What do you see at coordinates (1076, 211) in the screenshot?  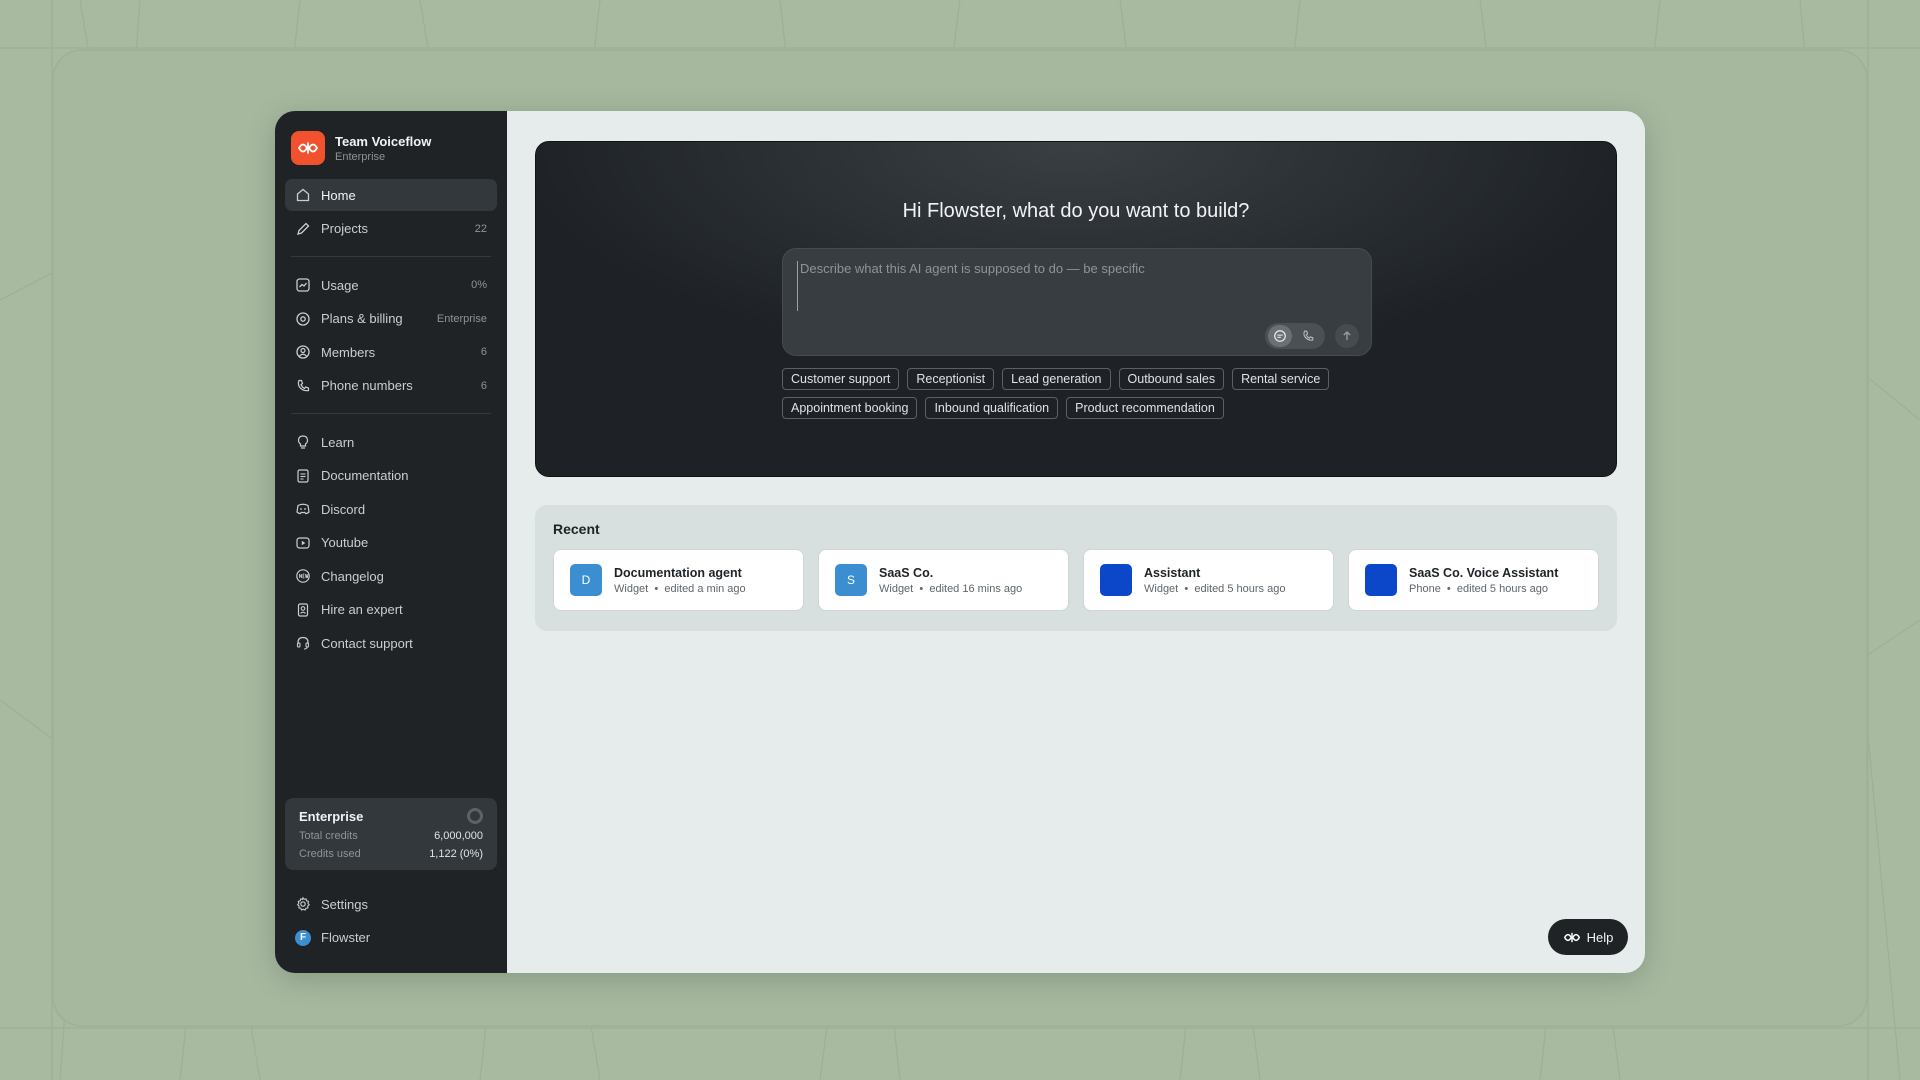 I see `greeting-title: Hi Flowster, what do you want to build?` at bounding box center [1076, 211].